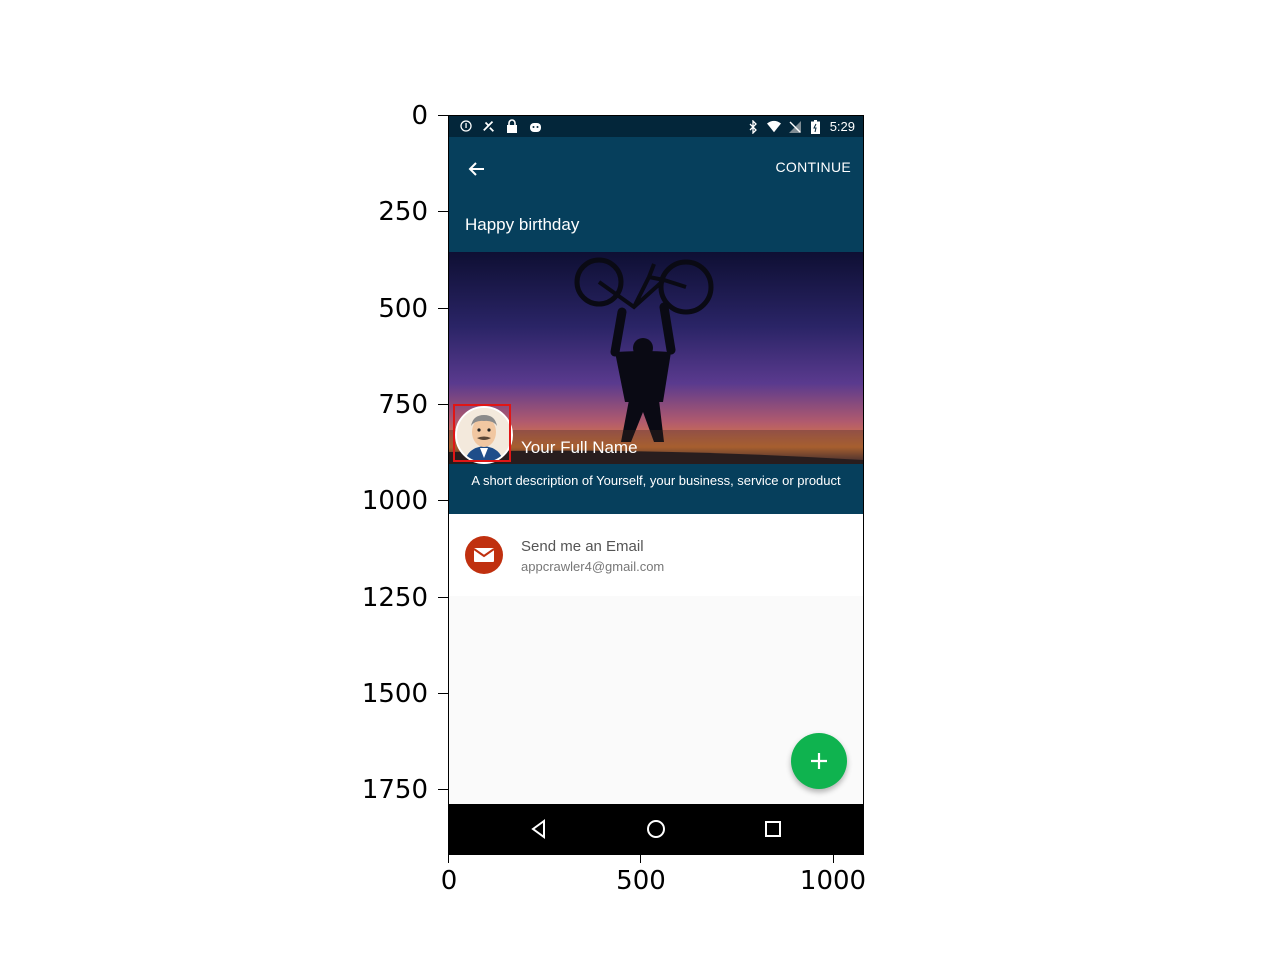 This screenshot has height=960, width=1280. What do you see at coordinates (753, 126) in the screenshot?
I see `bluetooth-icon` at bounding box center [753, 126].